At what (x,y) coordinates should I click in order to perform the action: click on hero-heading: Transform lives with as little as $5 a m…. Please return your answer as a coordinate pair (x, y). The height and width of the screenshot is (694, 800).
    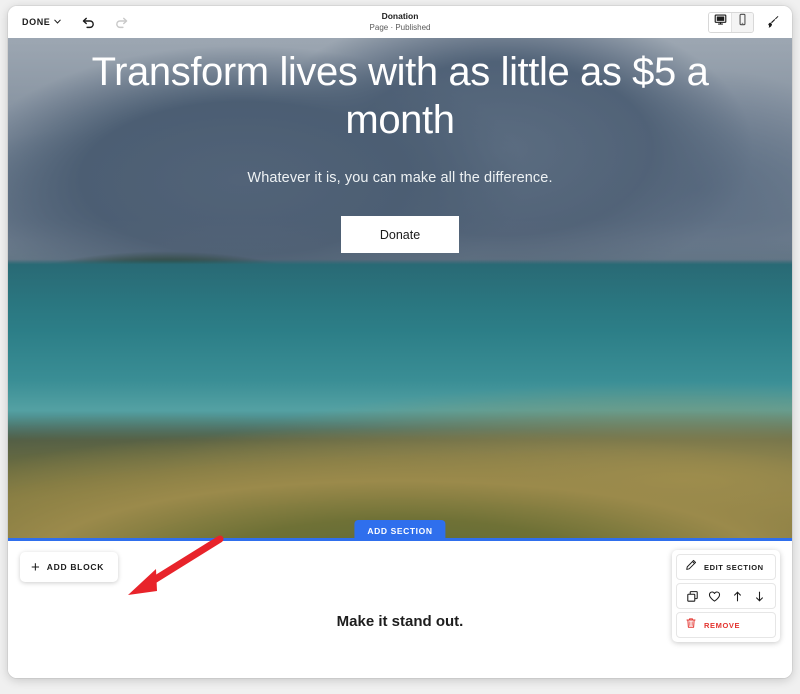
    Looking at the image, I should click on (400, 96).